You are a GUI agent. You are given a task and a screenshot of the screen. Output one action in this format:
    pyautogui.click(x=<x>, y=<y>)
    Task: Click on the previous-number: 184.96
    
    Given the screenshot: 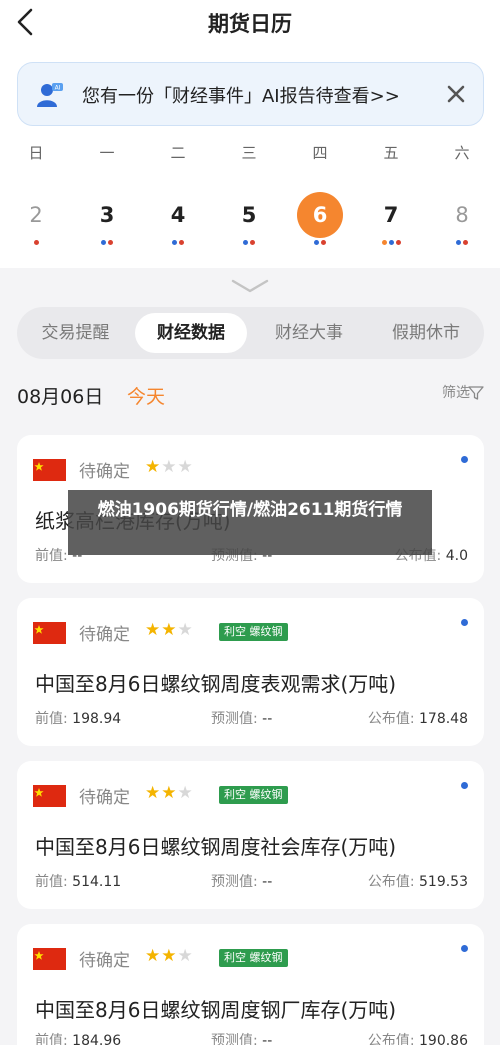 What is the action you would take?
    pyautogui.click(x=97, y=1039)
    